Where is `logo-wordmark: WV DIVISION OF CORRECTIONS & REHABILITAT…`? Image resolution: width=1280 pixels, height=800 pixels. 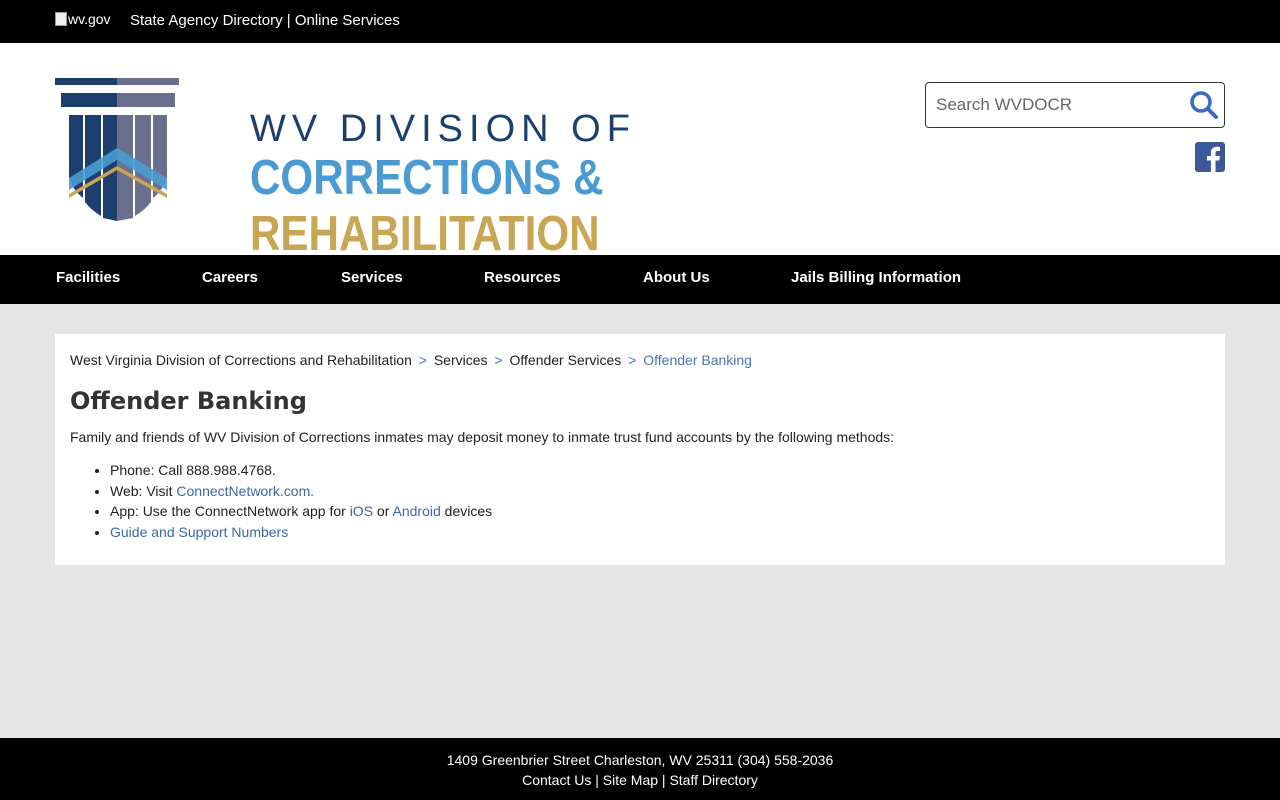
logo-wordmark: WV DIVISION OF CORRECTIONS & REHABILITAT… is located at coordinates (455, 185).